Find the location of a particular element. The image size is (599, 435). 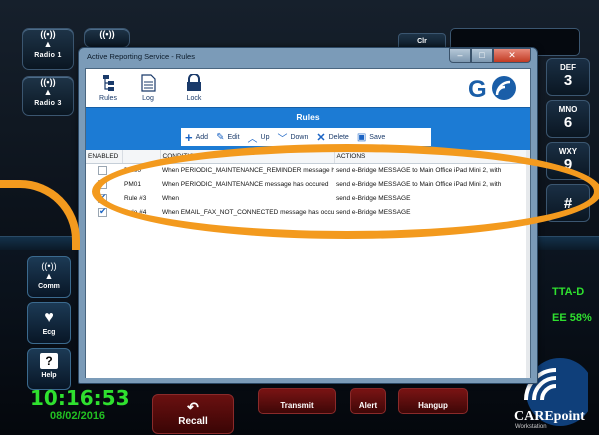

toolbar-log-button: Log is located at coordinates (148, 88).